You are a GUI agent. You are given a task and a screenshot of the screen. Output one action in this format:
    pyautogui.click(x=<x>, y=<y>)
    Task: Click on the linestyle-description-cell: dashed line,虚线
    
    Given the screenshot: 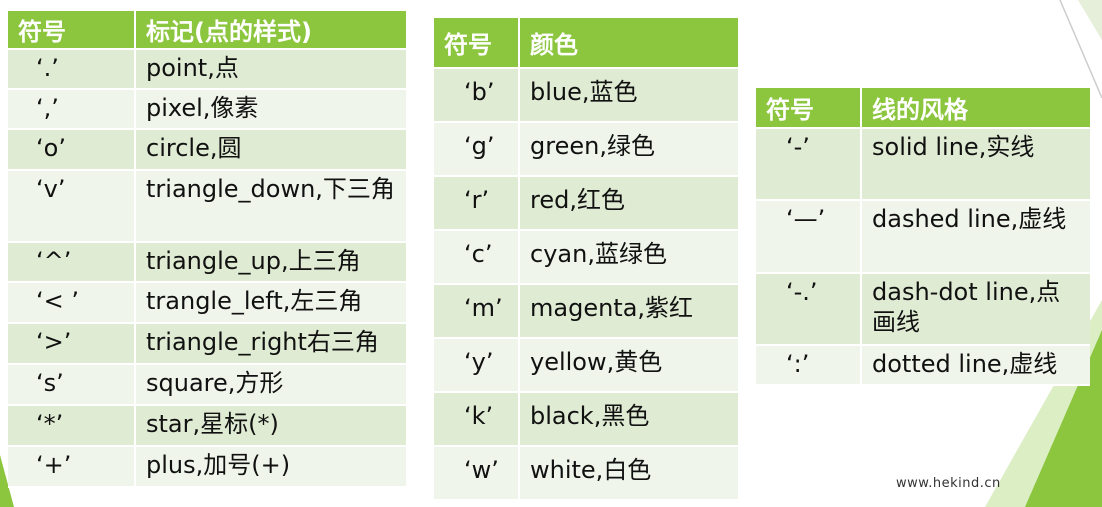 What is the action you would take?
    pyautogui.click(x=975, y=237)
    